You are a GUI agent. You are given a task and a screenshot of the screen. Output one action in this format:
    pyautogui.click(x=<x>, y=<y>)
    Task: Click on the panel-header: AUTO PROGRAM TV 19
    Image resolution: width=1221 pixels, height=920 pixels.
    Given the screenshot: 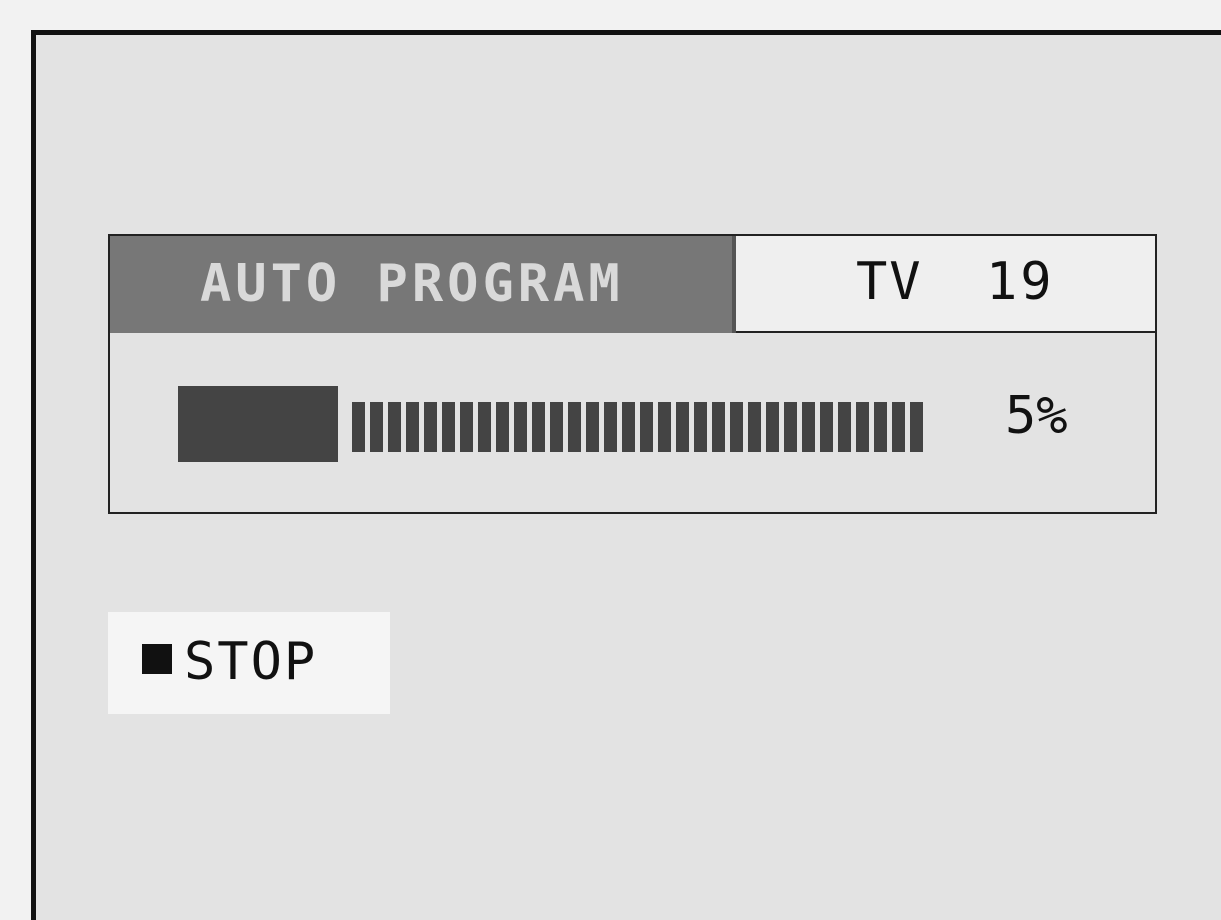 What is the action you would take?
    pyautogui.click(x=632, y=284)
    